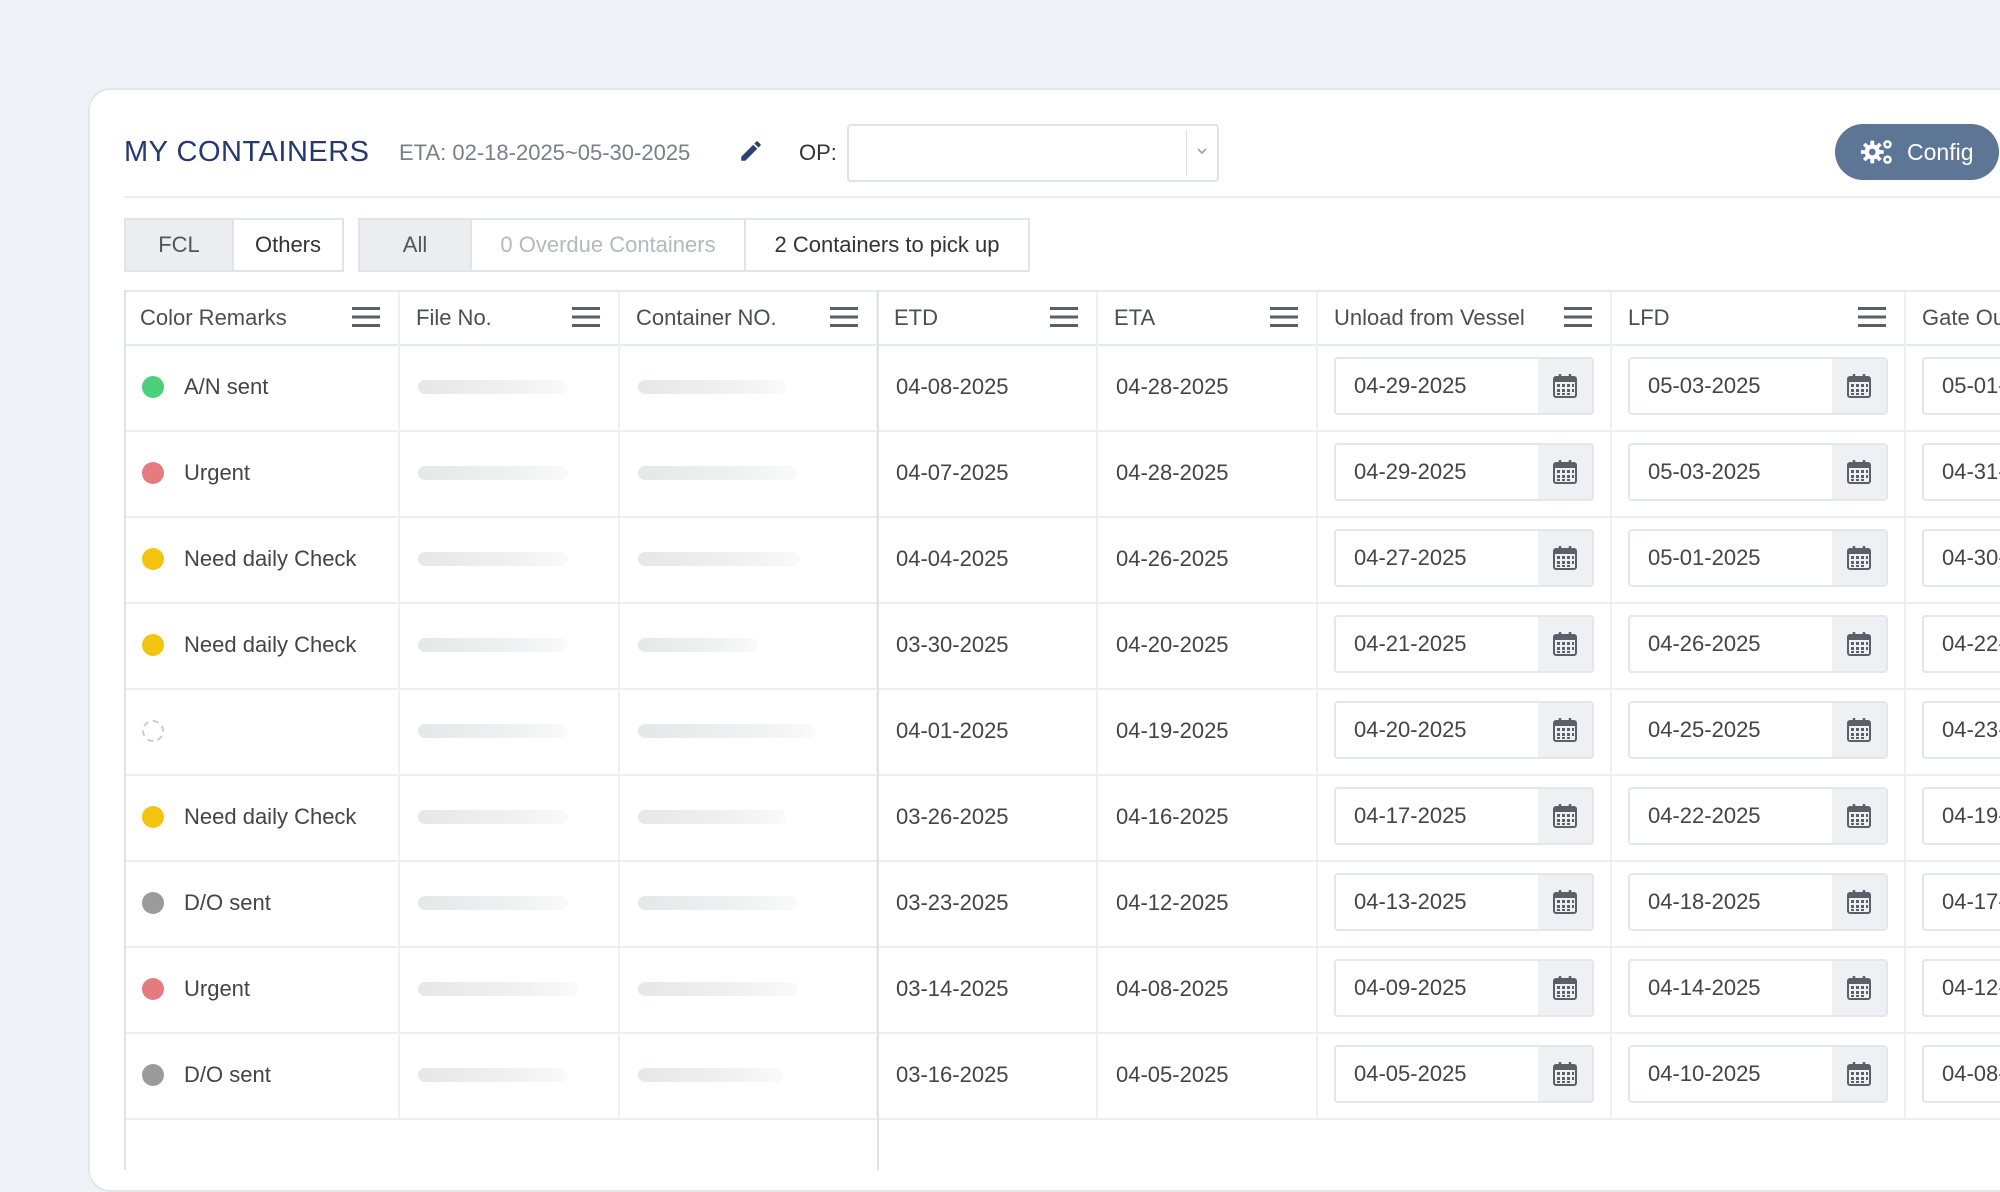  What do you see at coordinates (1033, 153) in the screenshot?
I see `op-select` at bounding box center [1033, 153].